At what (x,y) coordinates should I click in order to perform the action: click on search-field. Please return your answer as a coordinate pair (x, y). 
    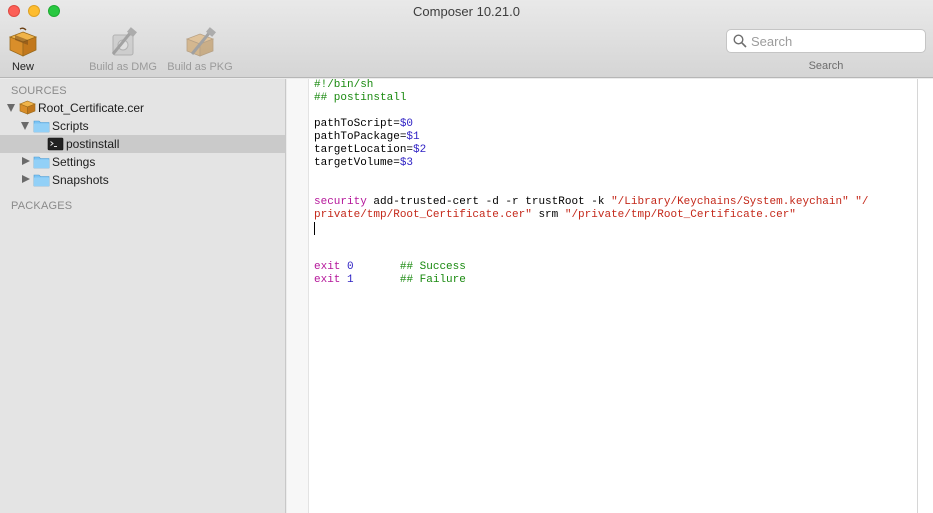
    Looking at the image, I should click on (826, 41).